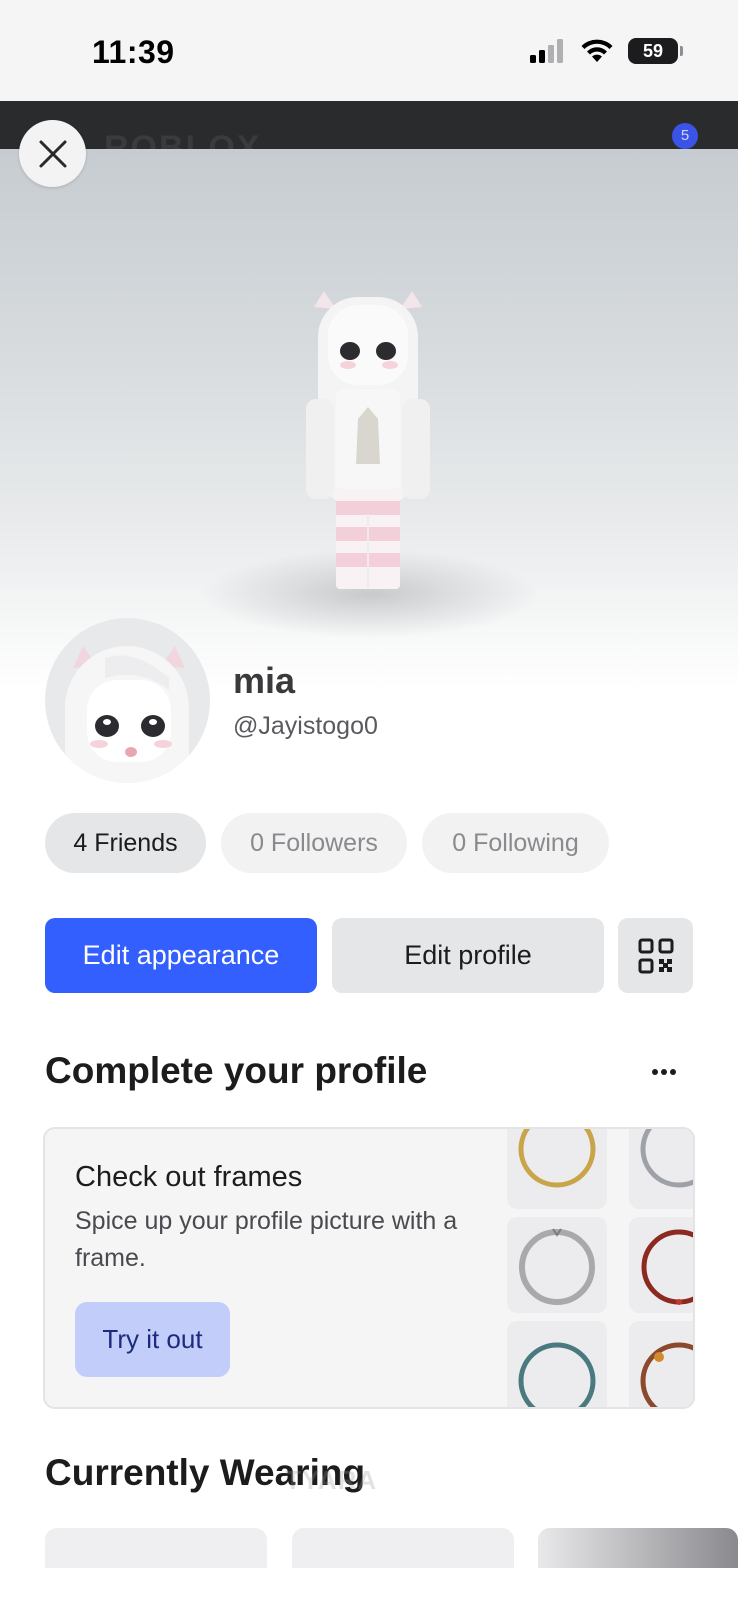  I want to click on frame-tile-silver, so click(661, 1169).